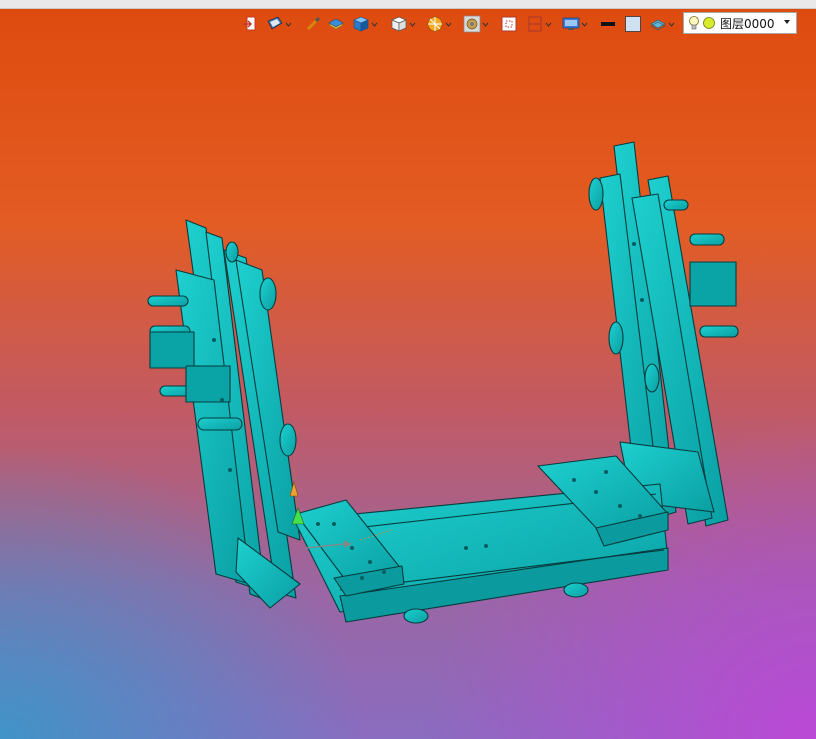 This screenshot has height=739, width=816. I want to click on sketch-button, so click(313, 24).